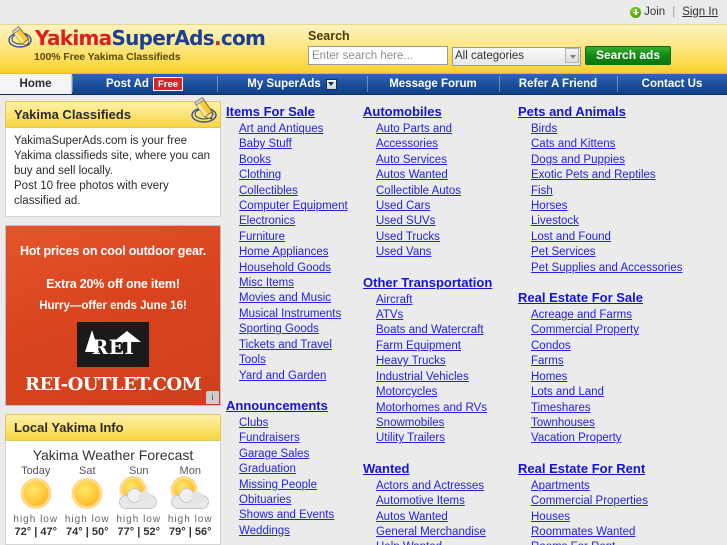  Describe the element at coordinates (278, 485) in the screenshot. I see `category-link: Missing People` at that location.